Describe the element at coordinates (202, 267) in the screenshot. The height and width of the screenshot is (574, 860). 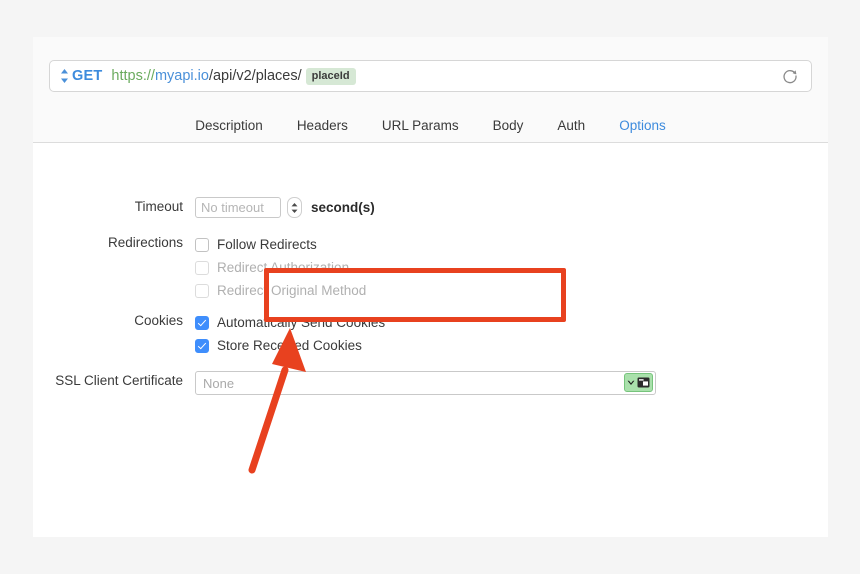
I see `redirect-authorization-checkbox` at that location.